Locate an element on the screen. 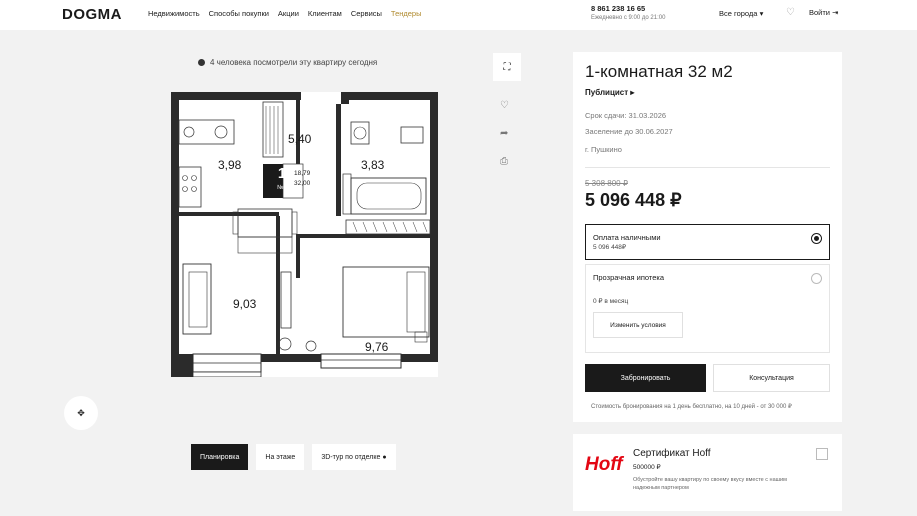 This screenshot has width=917, height=516. nav-item-realty: Недвижимость is located at coordinates (174, 13).